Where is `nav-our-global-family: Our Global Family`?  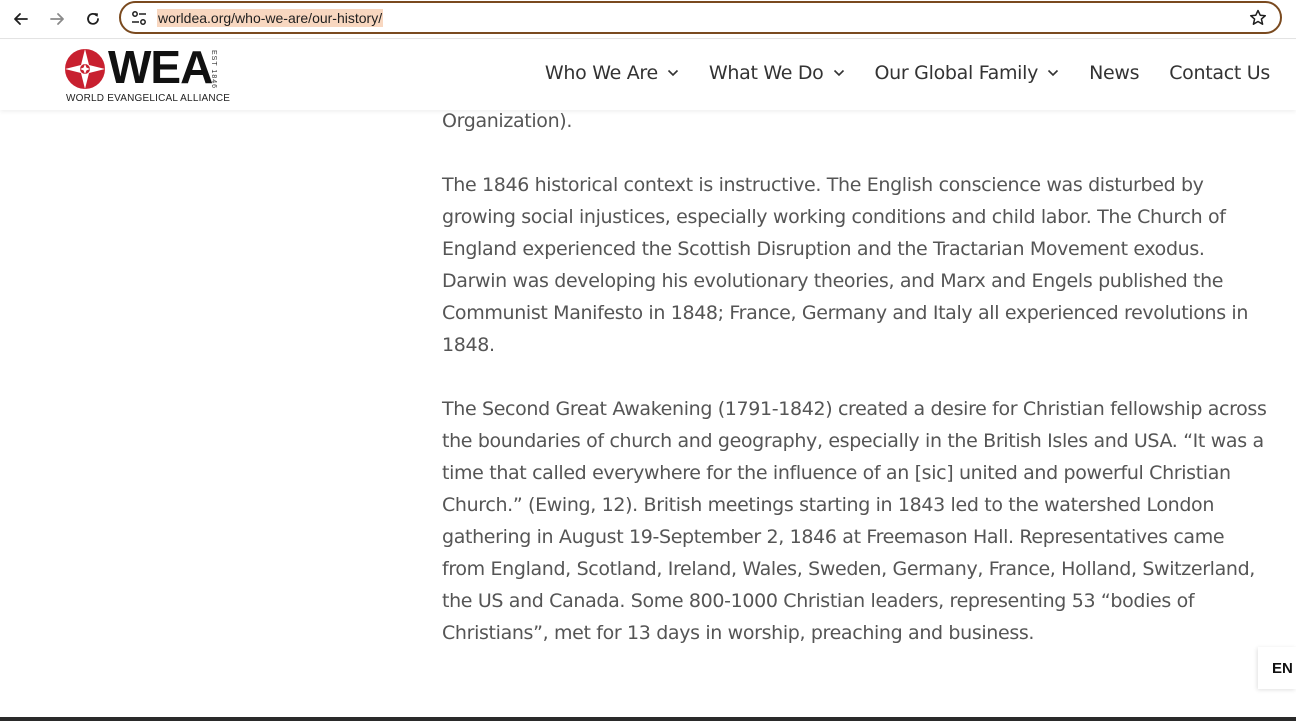 nav-our-global-family: Our Global Family is located at coordinates (967, 73).